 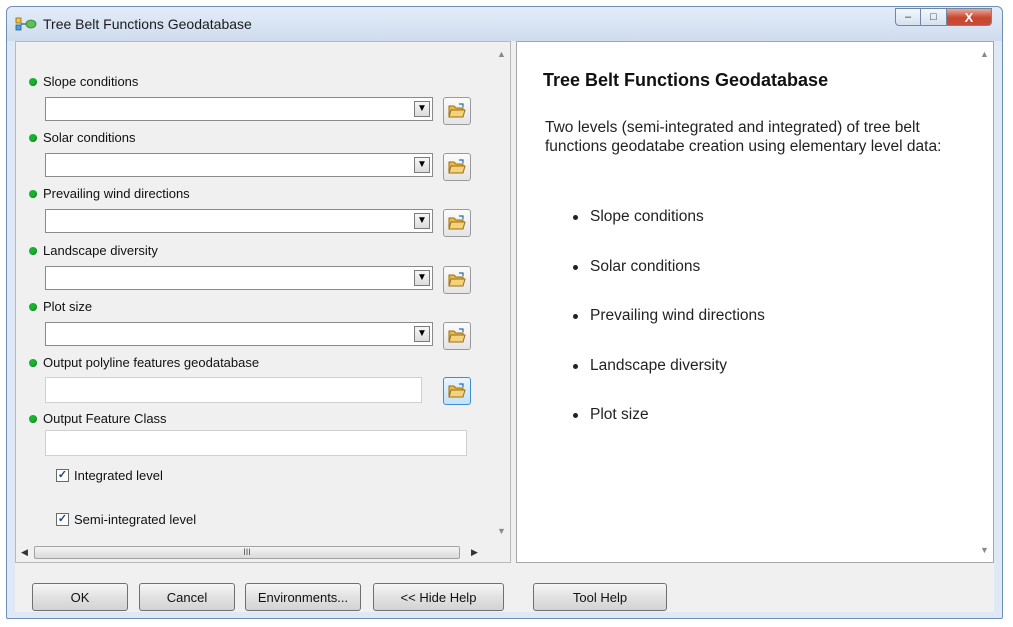 What do you see at coordinates (83, 81) in the screenshot?
I see `param-label-slope: Slope conditions` at bounding box center [83, 81].